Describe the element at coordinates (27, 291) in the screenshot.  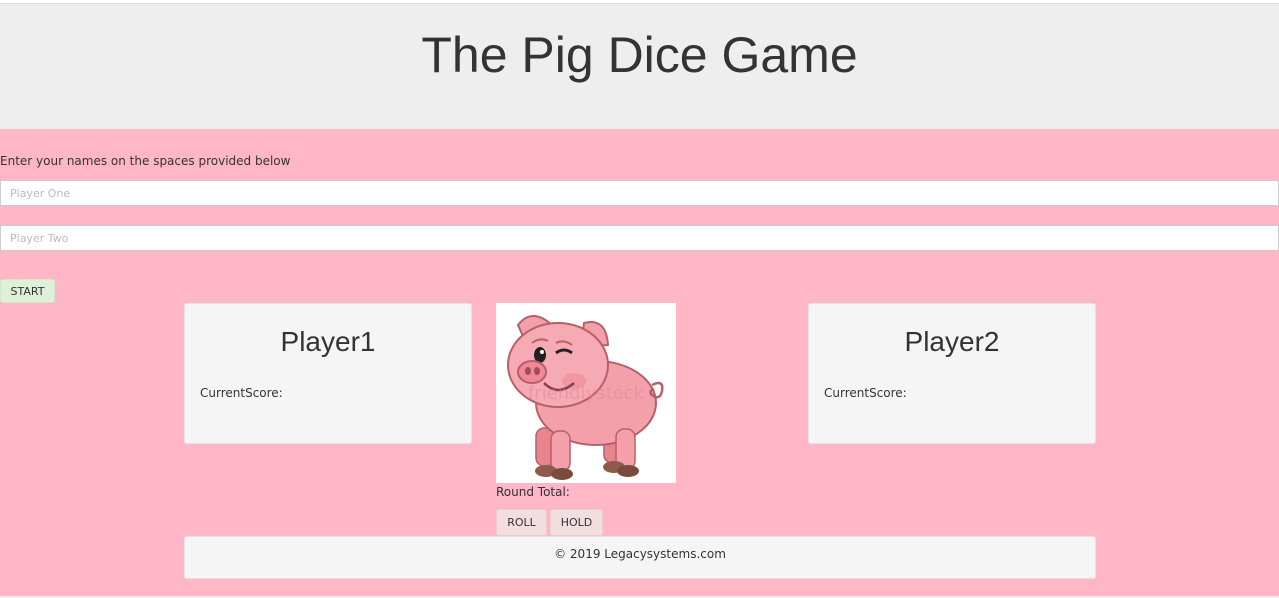
I see `start-button: START` at that location.